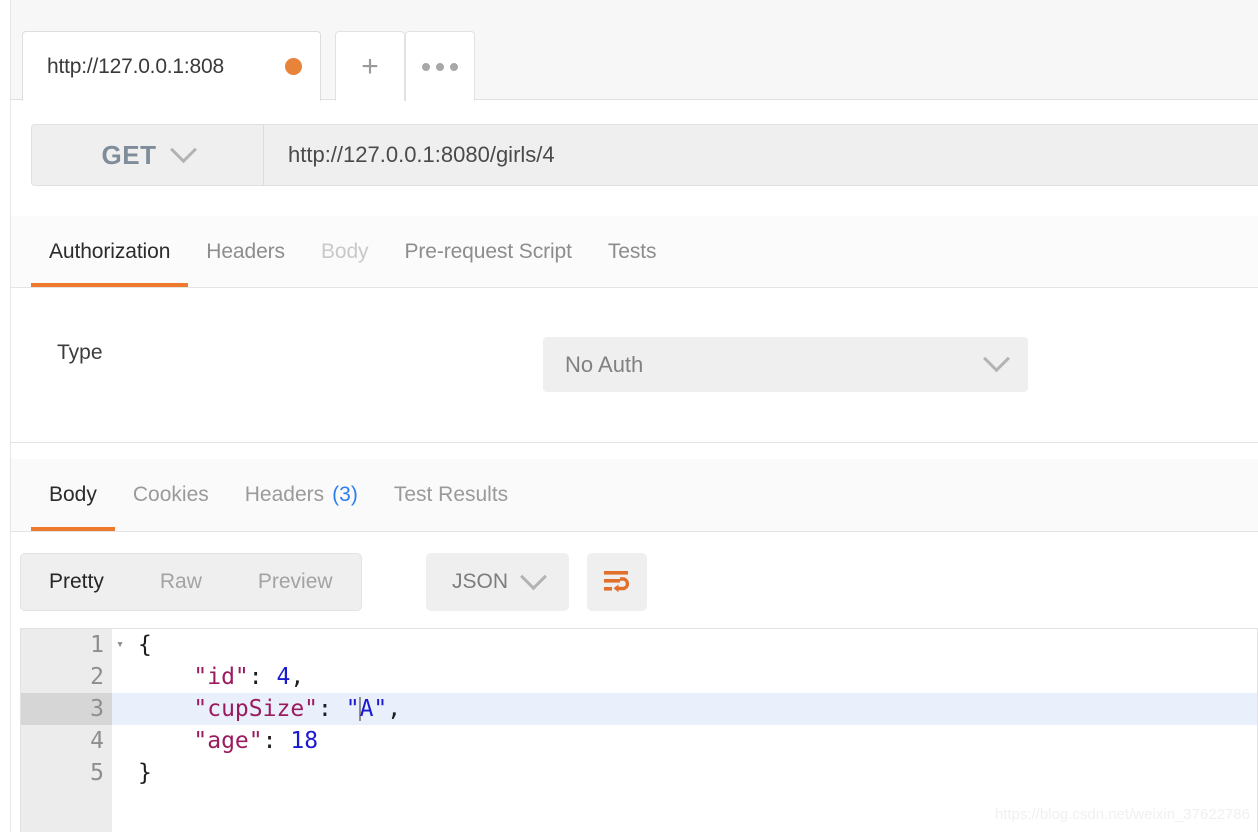 The image size is (1258, 832). Describe the element at coordinates (297, 709) in the screenshot. I see `code-line-text: "cupSize": "A",` at that location.